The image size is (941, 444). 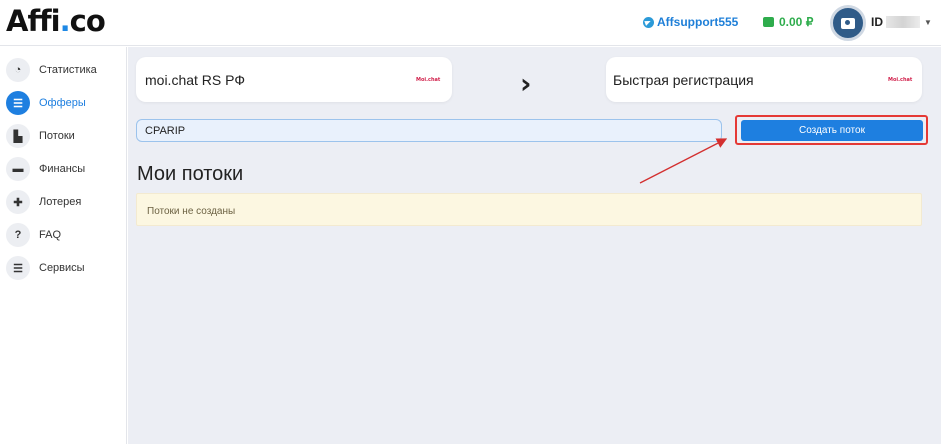 I want to click on sidebar-item-label: Потоки, so click(x=57, y=136).